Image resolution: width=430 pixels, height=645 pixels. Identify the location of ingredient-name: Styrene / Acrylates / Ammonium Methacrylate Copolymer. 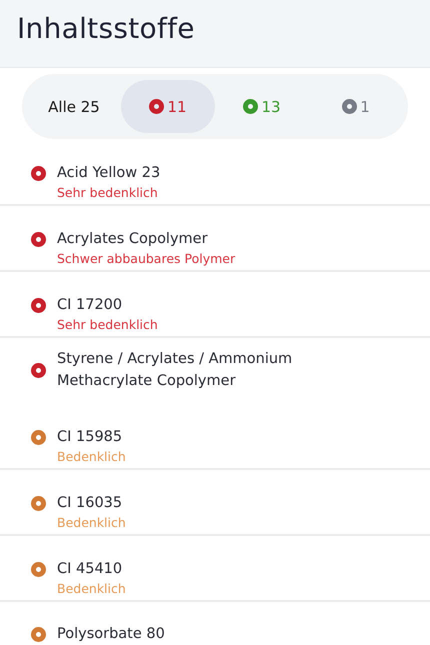
(175, 370).